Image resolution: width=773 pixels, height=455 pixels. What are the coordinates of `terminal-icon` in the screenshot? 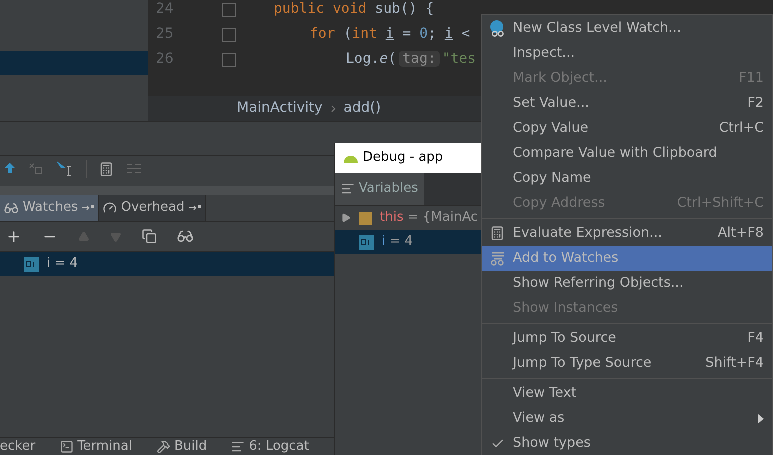 It's located at (67, 447).